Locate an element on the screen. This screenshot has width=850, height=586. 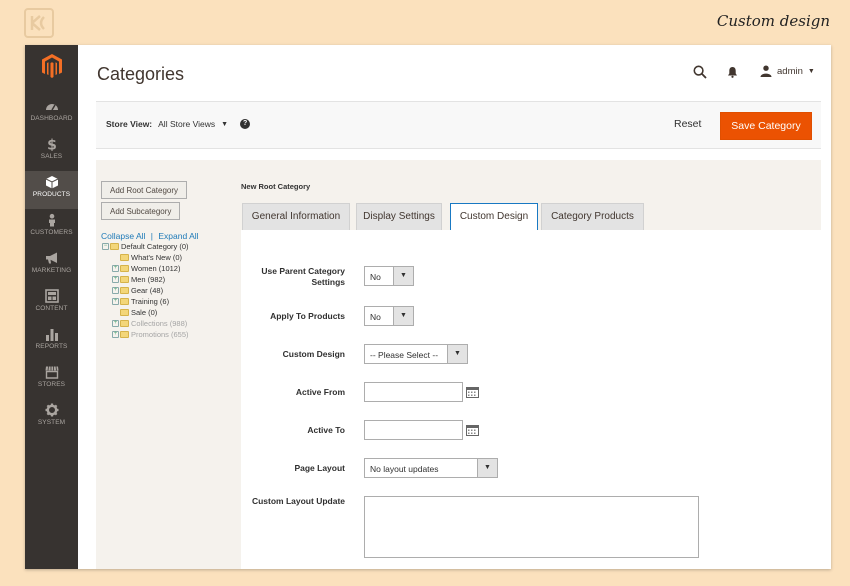
expand-all-link: Expand All is located at coordinates (178, 236).